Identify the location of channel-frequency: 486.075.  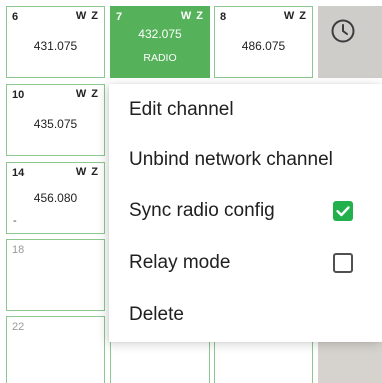
(263, 46).